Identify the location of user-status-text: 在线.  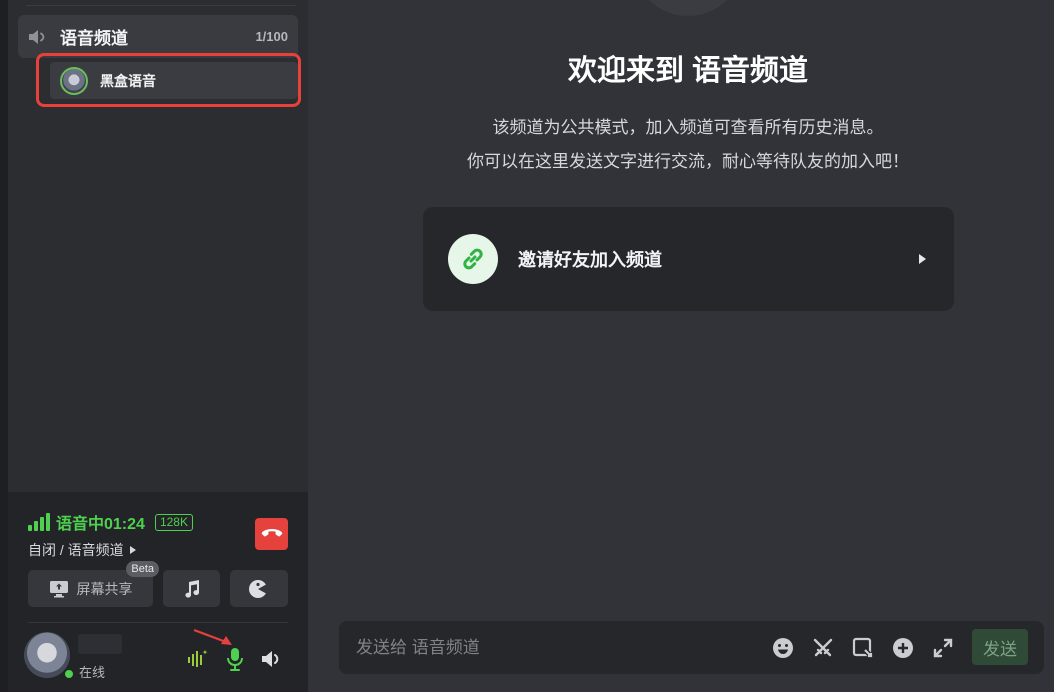
(92, 672).